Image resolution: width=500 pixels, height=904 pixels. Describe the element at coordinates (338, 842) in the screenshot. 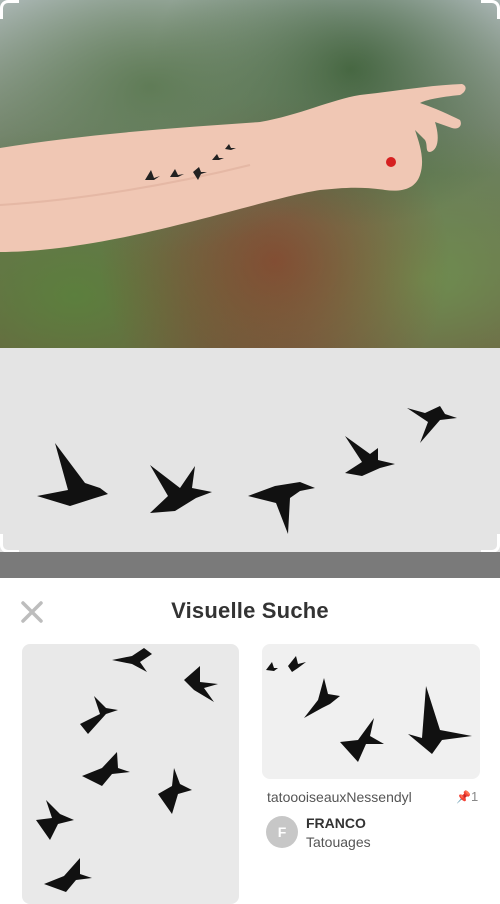

I see `board-name: Tatouages` at that location.